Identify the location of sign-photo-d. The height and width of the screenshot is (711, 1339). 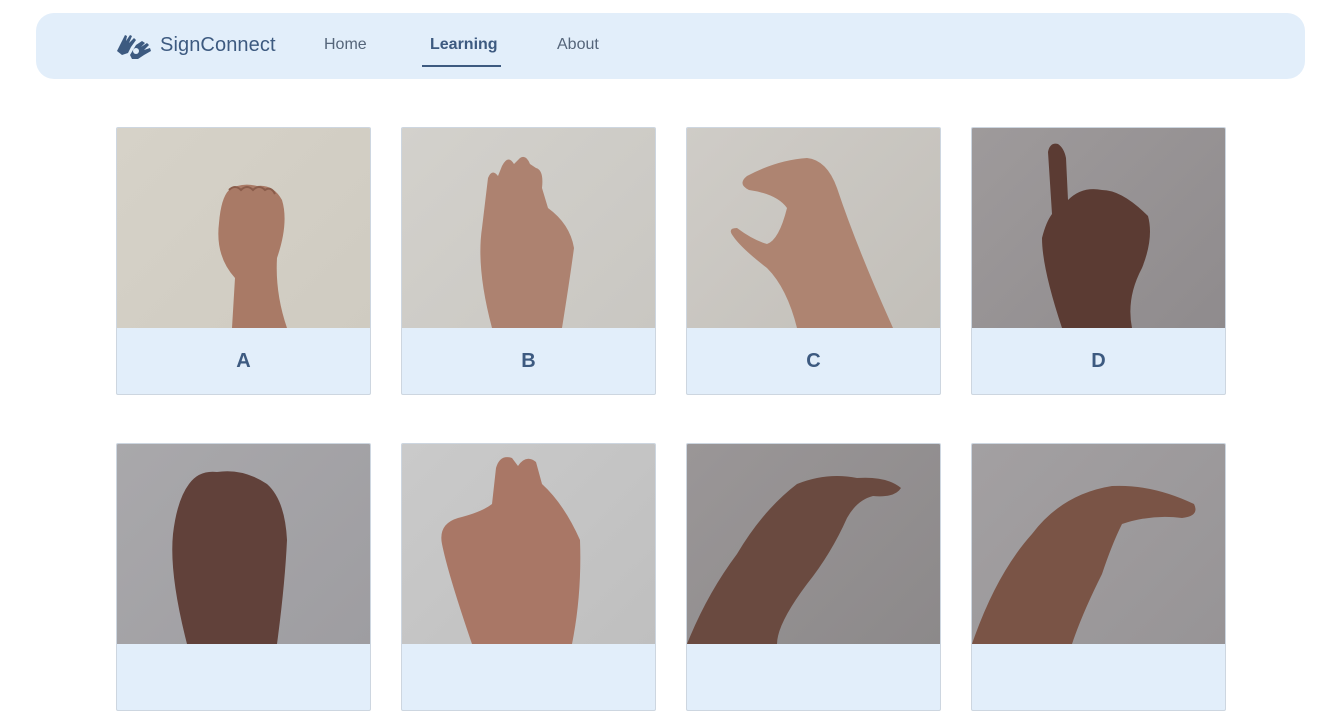
(1098, 228).